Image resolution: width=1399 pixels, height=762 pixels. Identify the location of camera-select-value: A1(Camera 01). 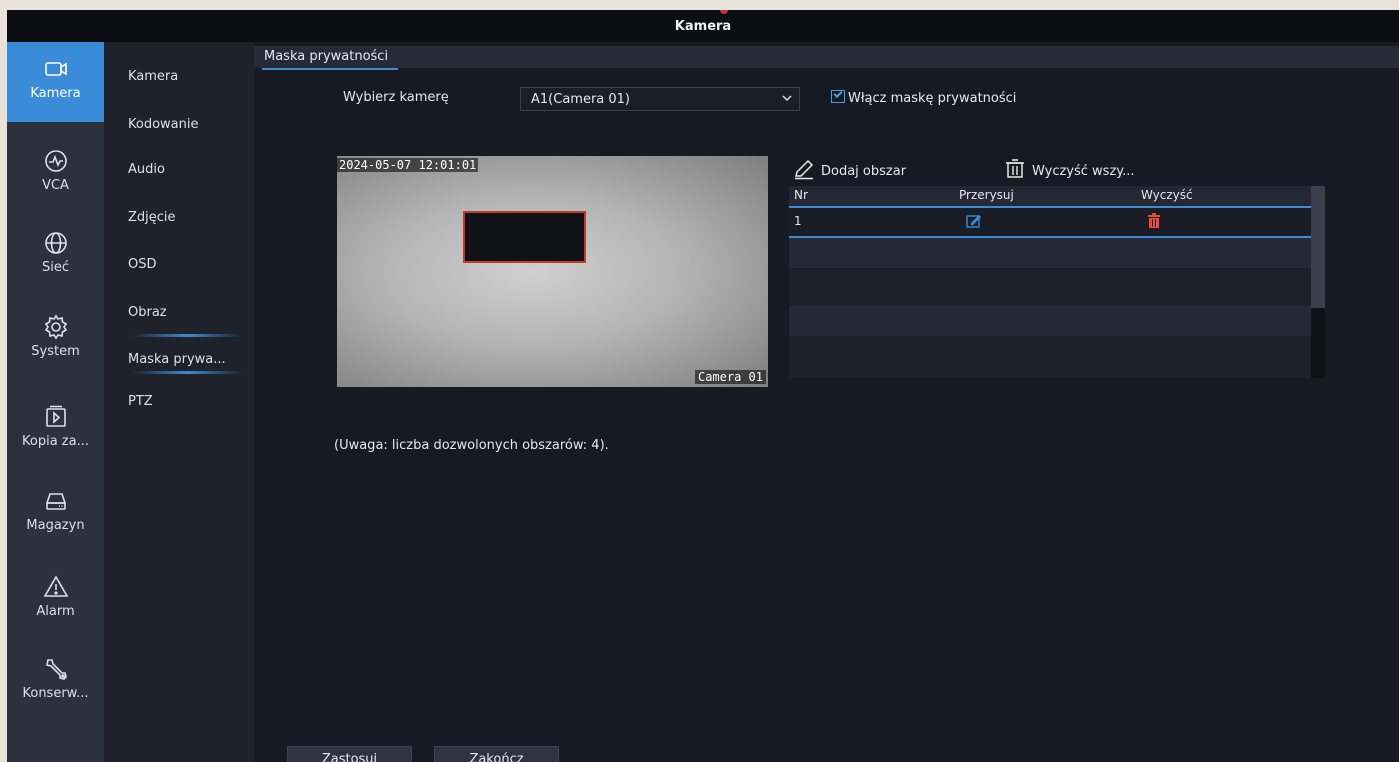
(580, 99).